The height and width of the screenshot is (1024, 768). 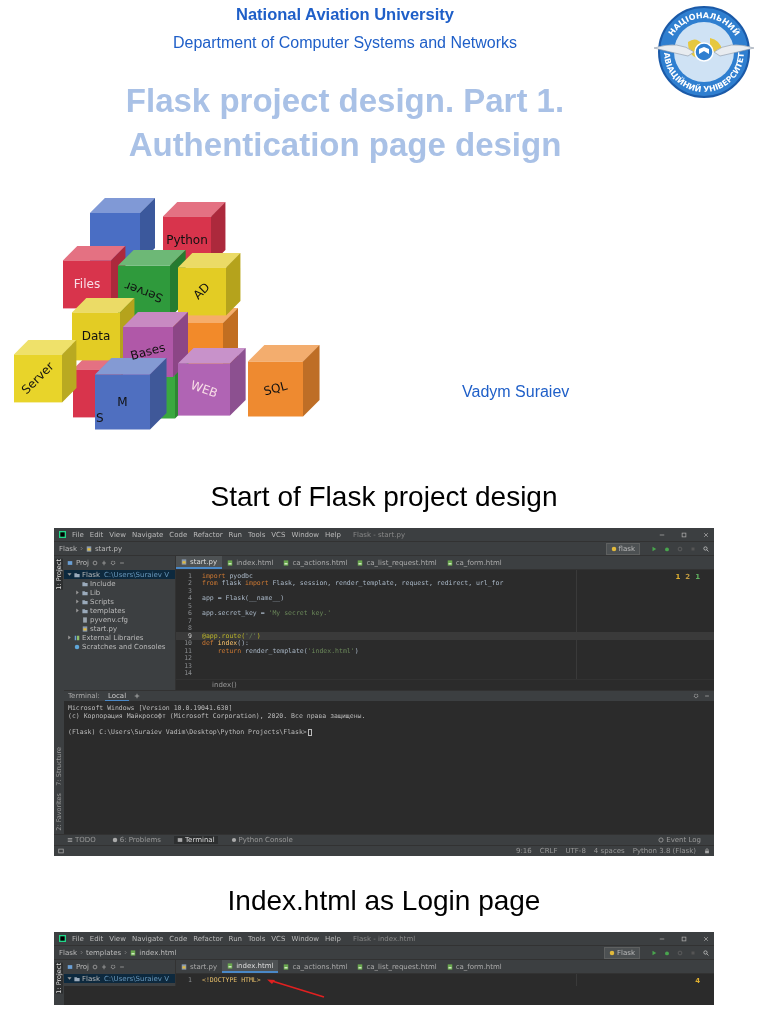 What do you see at coordinates (309, 732) in the screenshot?
I see `text-cursor` at bounding box center [309, 732].